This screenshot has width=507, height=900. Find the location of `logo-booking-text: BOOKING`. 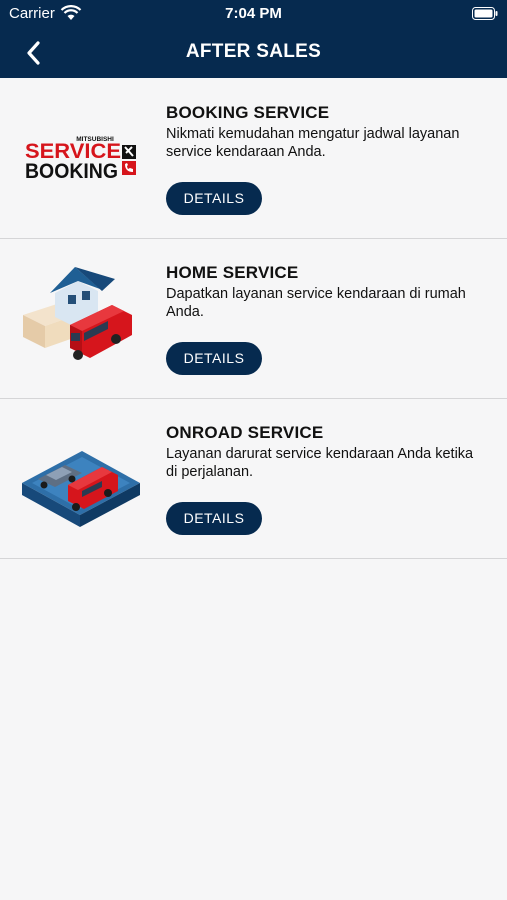

logo-booking-text: BOOKING is located at coordinates (71, 171).